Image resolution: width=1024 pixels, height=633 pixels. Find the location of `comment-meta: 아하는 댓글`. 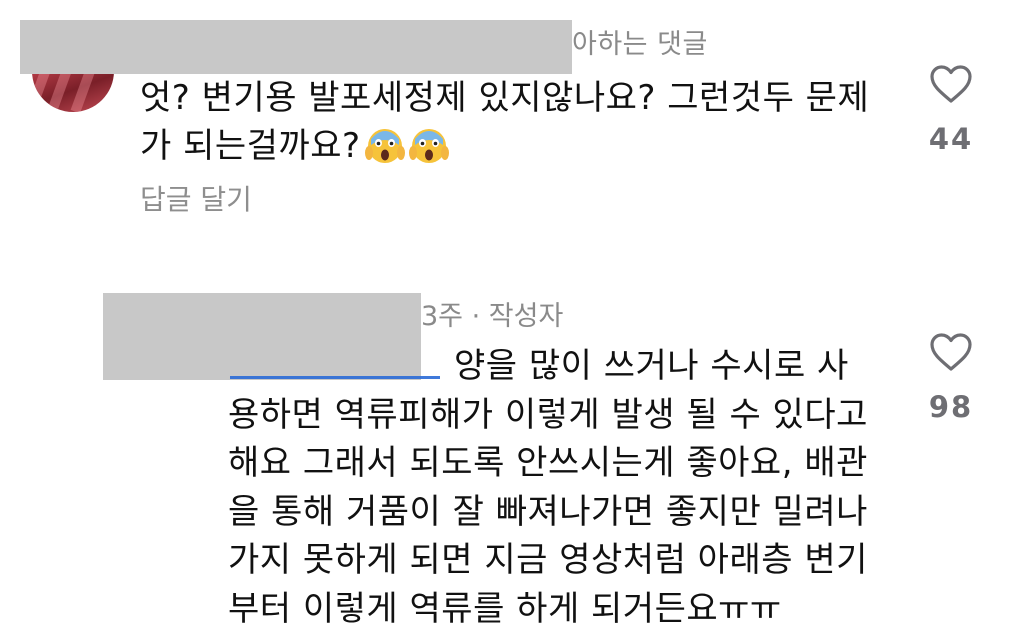

comment-meta: 아하는 댓글 is located at coordinates (640, 44).